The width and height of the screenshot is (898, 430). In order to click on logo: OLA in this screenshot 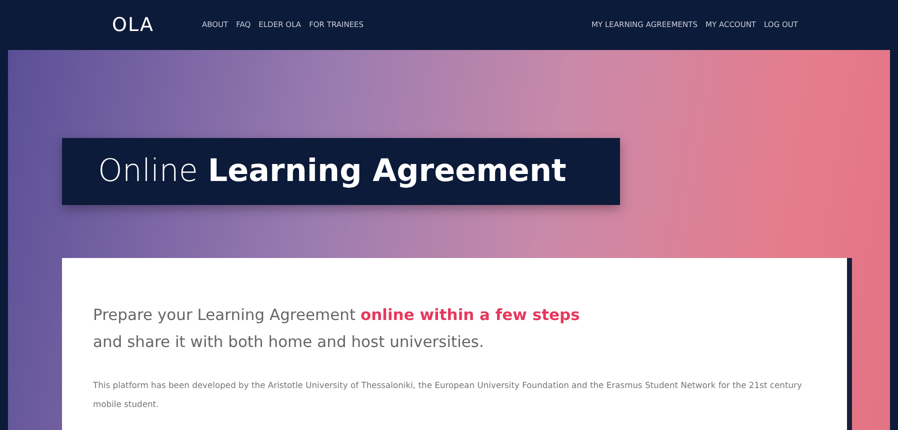, I will do `click(133, 25)`.